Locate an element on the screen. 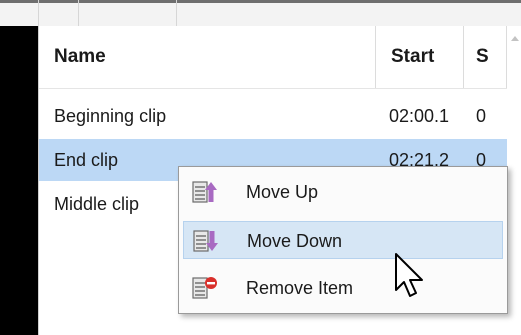 The image size is (521, 335). column-header-start: Start is located at coordinates (420, 57).